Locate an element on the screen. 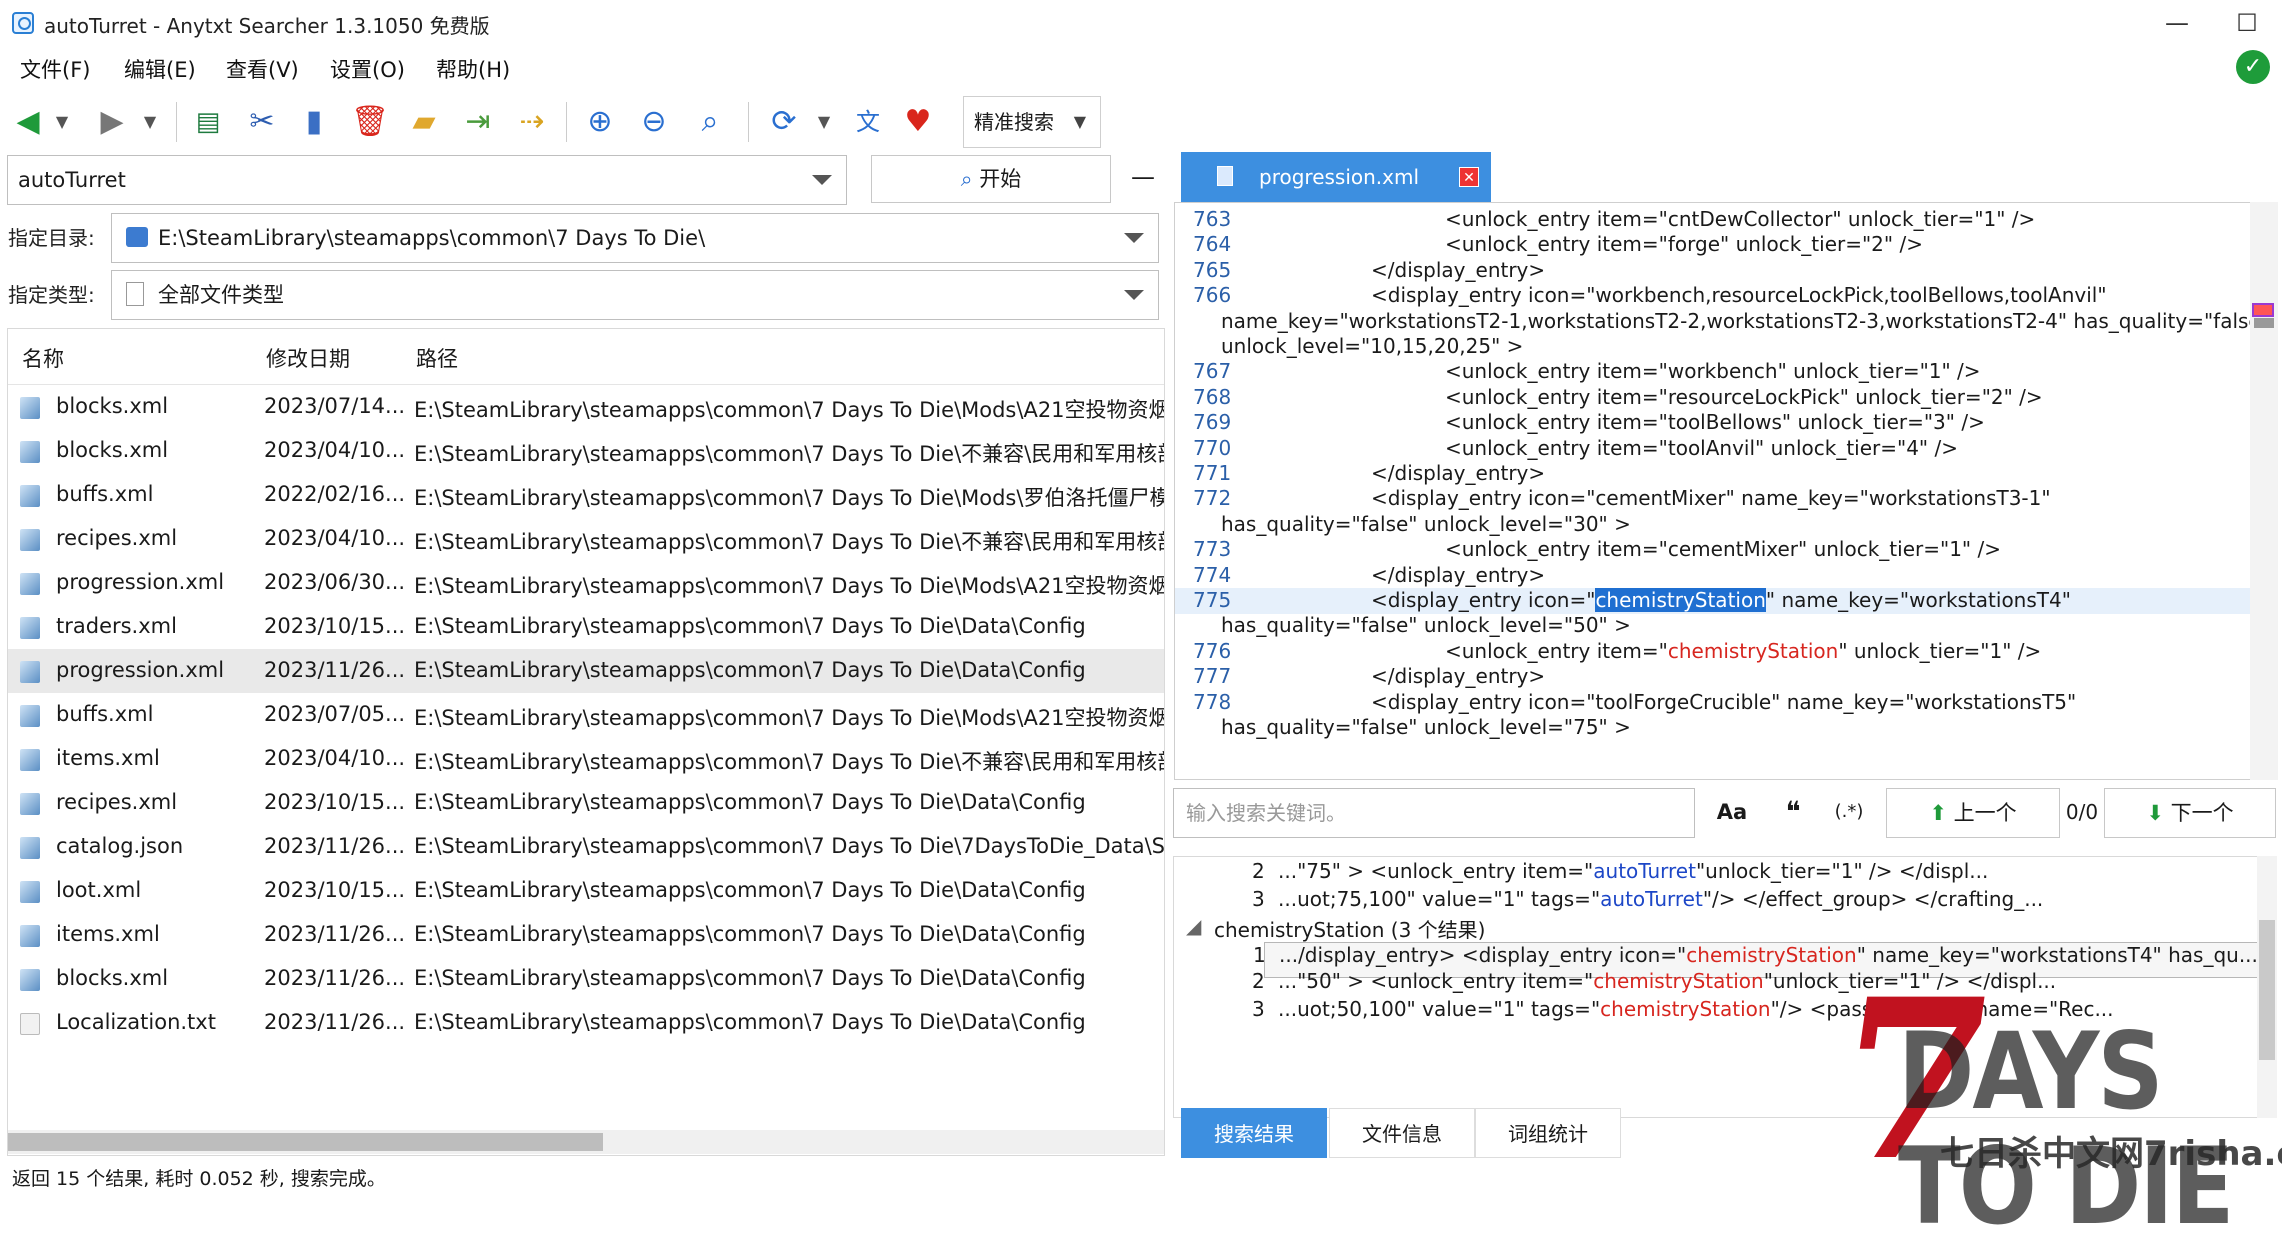 This screenshot has height=1248, width=2282. close-icon: ✕ is located at coordinates (1469, 177).